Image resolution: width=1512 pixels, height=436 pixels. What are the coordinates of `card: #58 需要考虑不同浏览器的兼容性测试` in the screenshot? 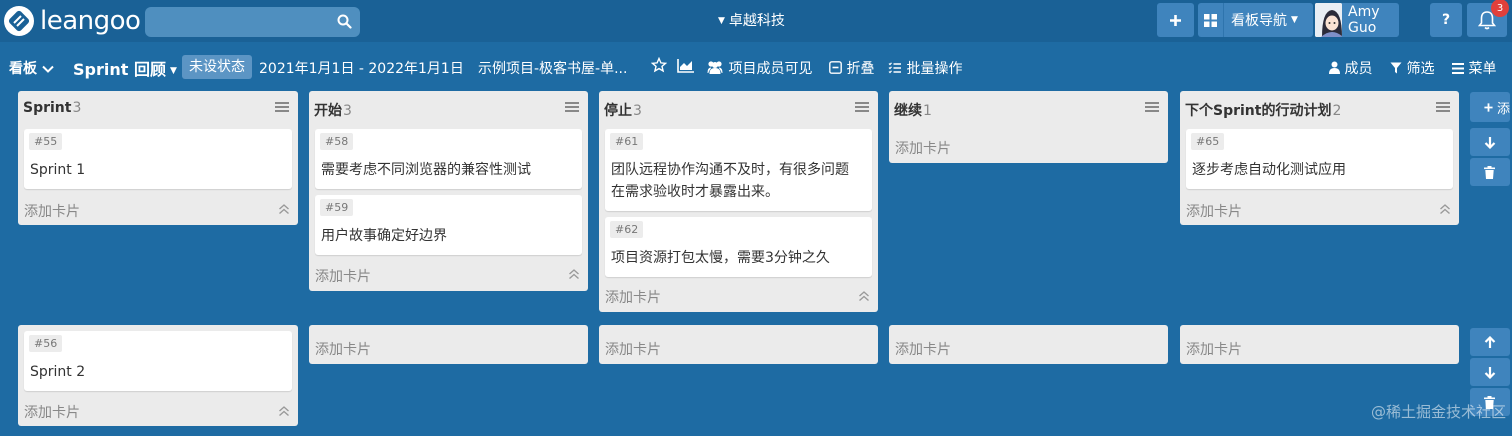 It's located at (448, 159).